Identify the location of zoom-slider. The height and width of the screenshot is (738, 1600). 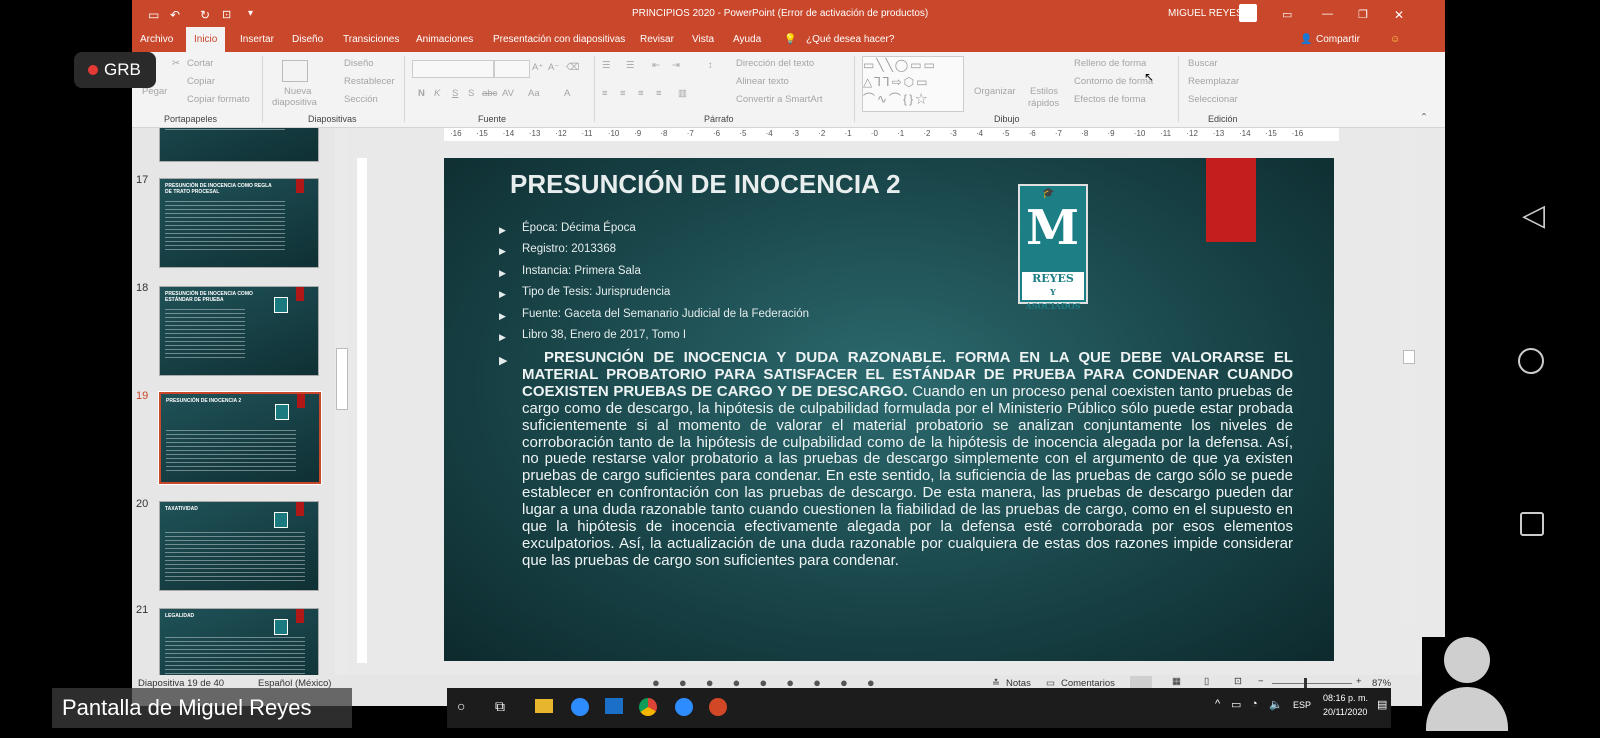
(1312, 683).